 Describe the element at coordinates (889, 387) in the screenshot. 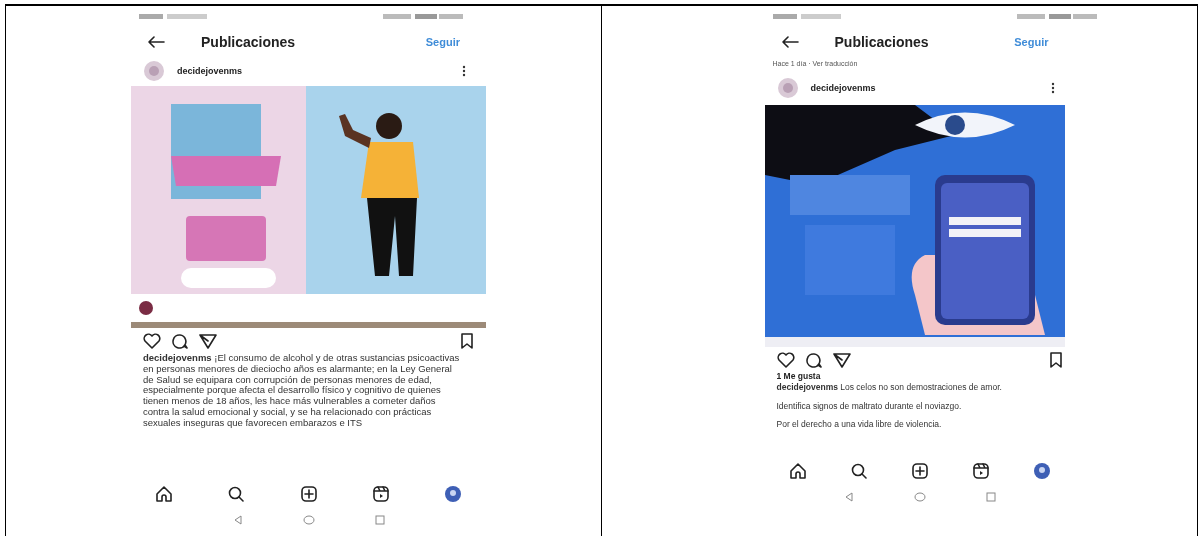

I see `caption-text: decidejovenms Los celos no son demostraciones de amor.` at that location.